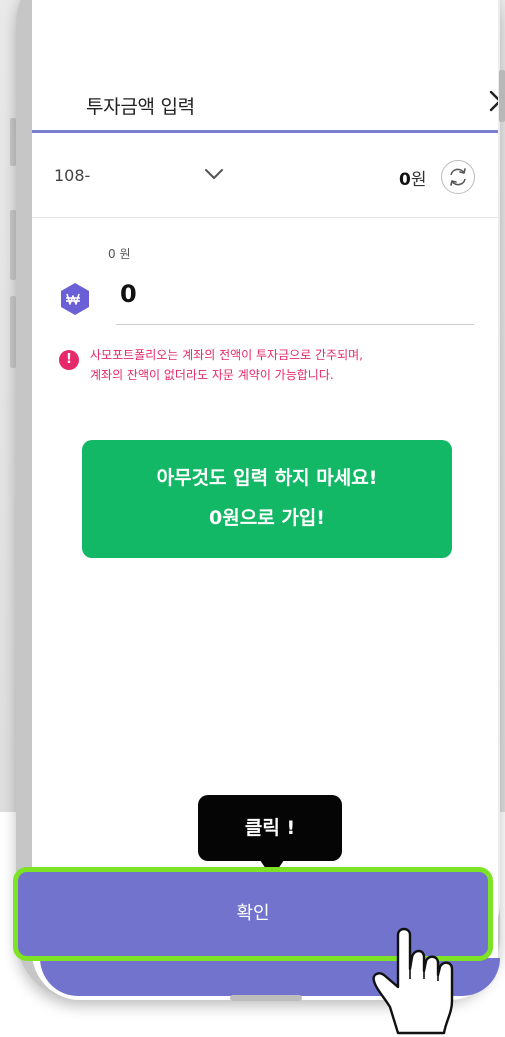  What do you see at coordinates (69, 360) in the screenshot?
I see `exclamation-icon: !` at bounding box center [69, 360].